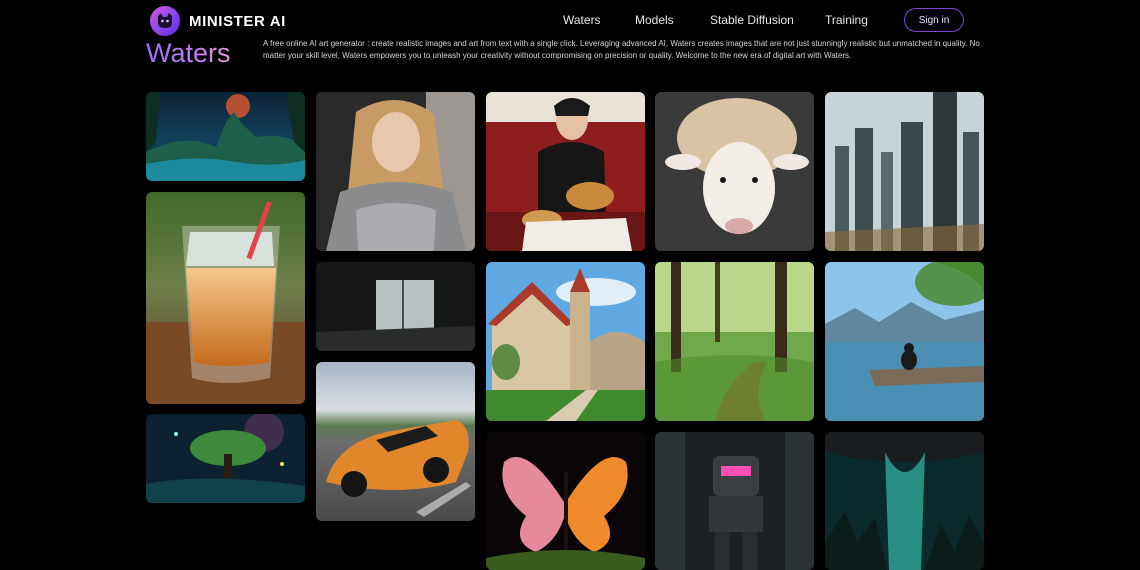 The image size is (1140, 570). I want to click on mech-robot-image, so click(734, 501).